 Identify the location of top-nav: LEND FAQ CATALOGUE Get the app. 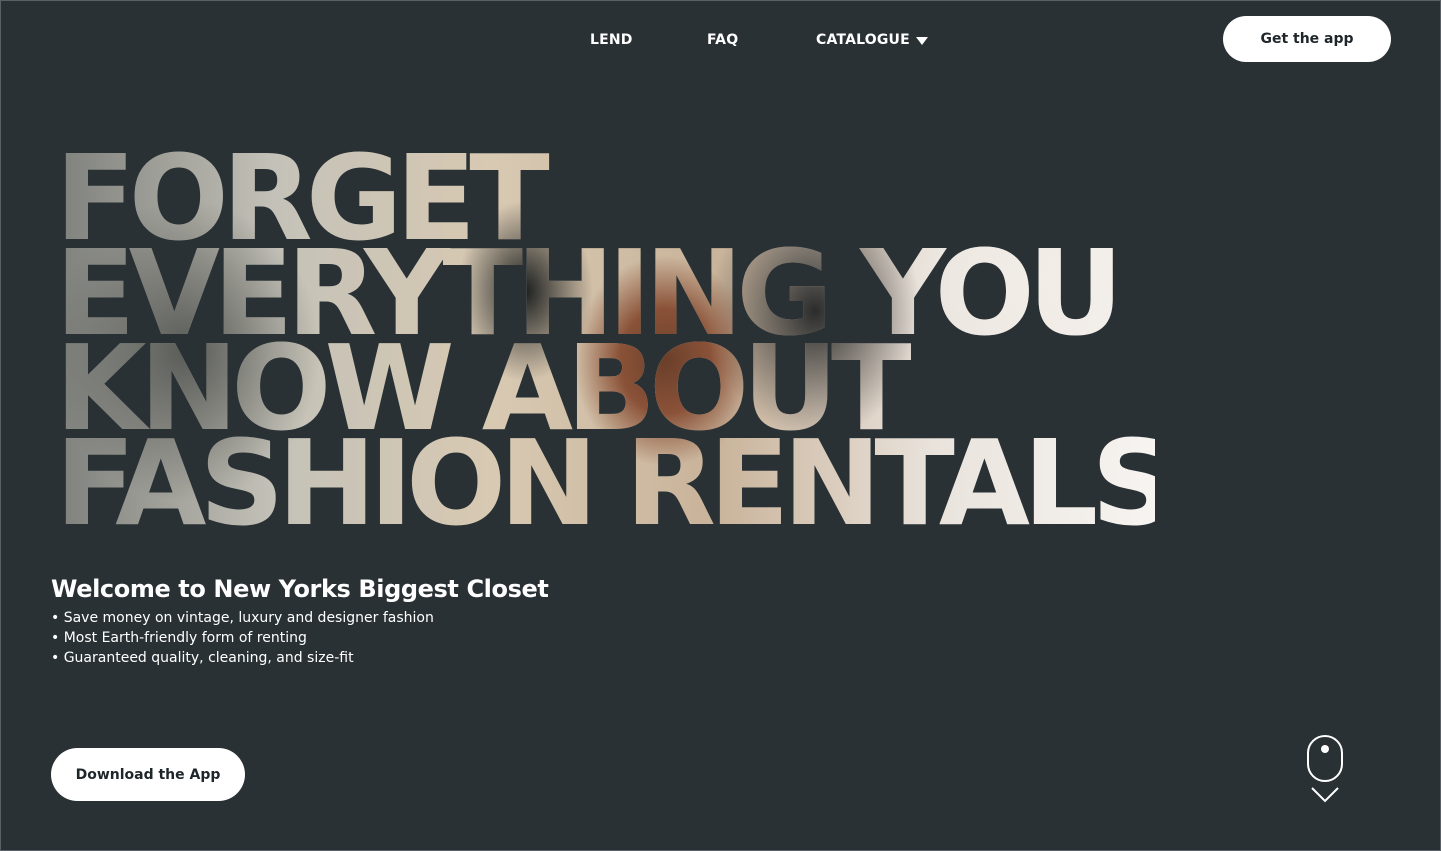
(721, 40).